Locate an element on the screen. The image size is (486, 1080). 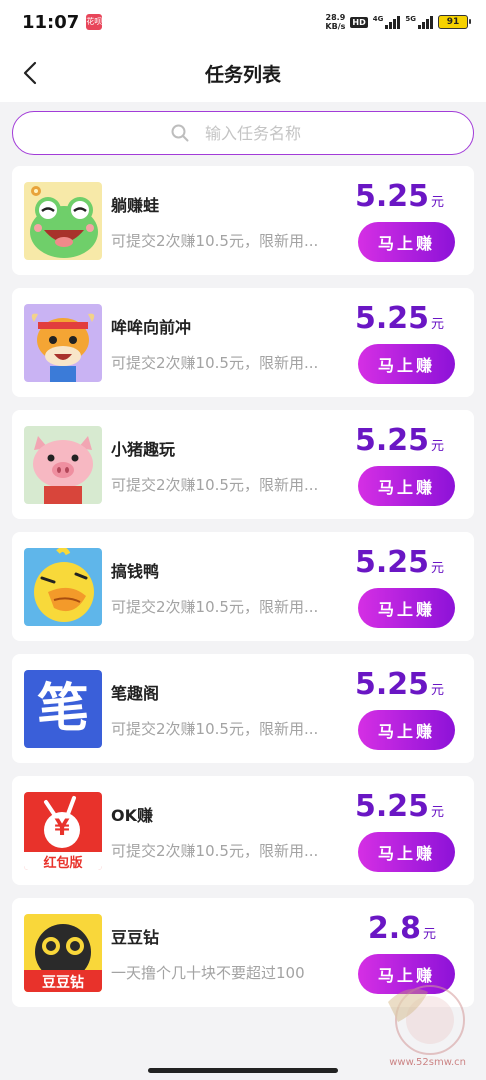
battery-level: 91 is located at coordinates (453, 22).